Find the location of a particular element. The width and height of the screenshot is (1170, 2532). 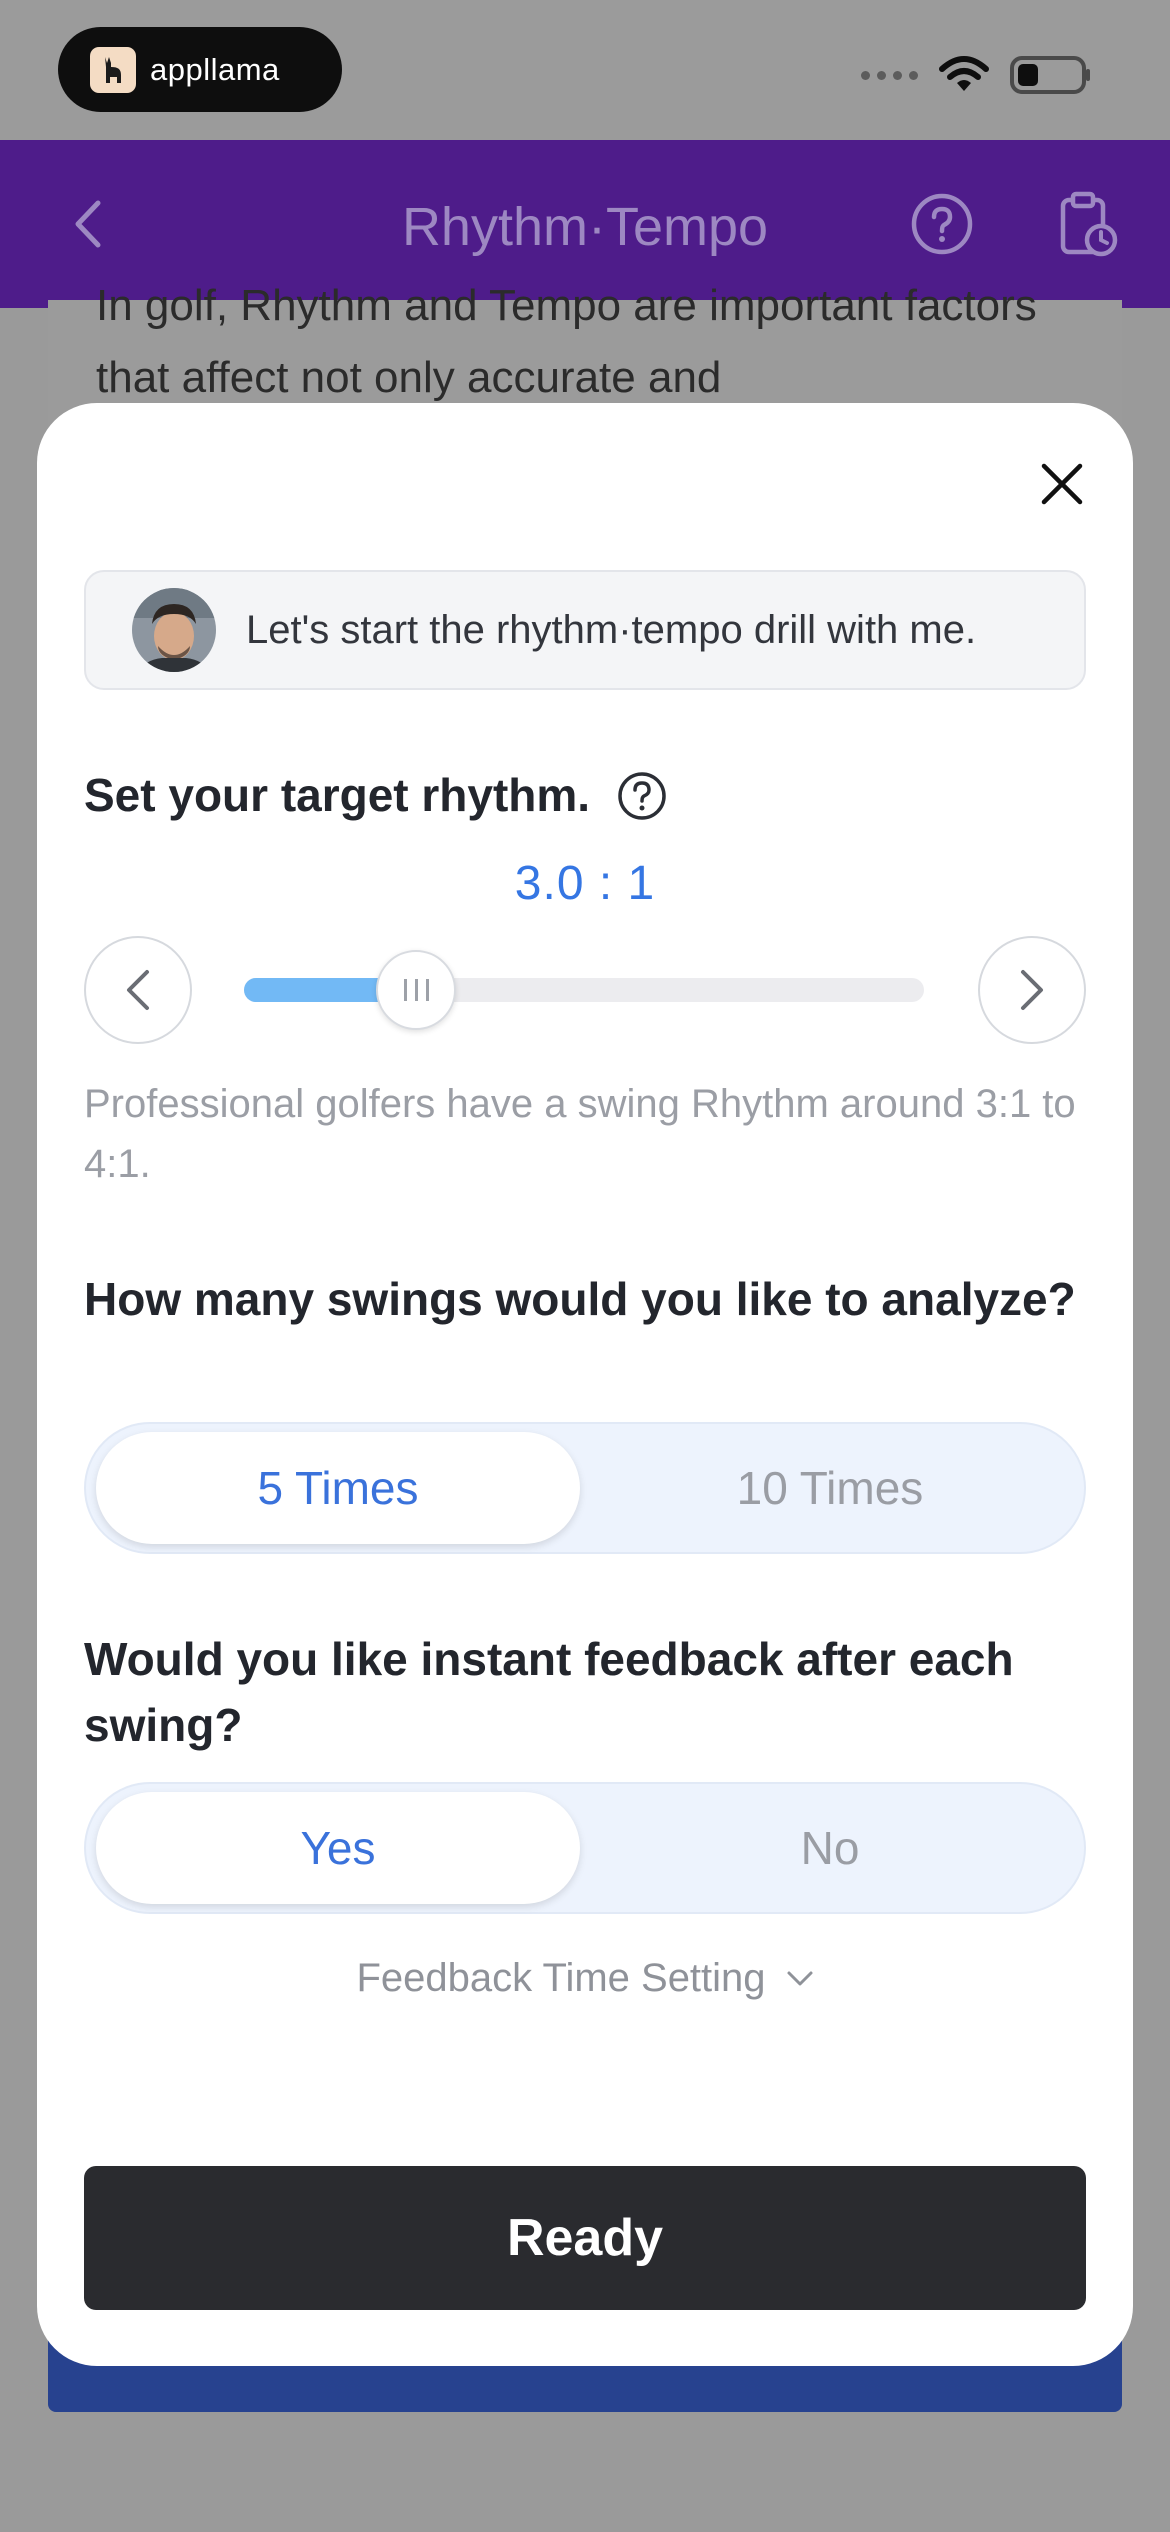

swings-option-10: 10 Times is located at coordinates (830, 1488).